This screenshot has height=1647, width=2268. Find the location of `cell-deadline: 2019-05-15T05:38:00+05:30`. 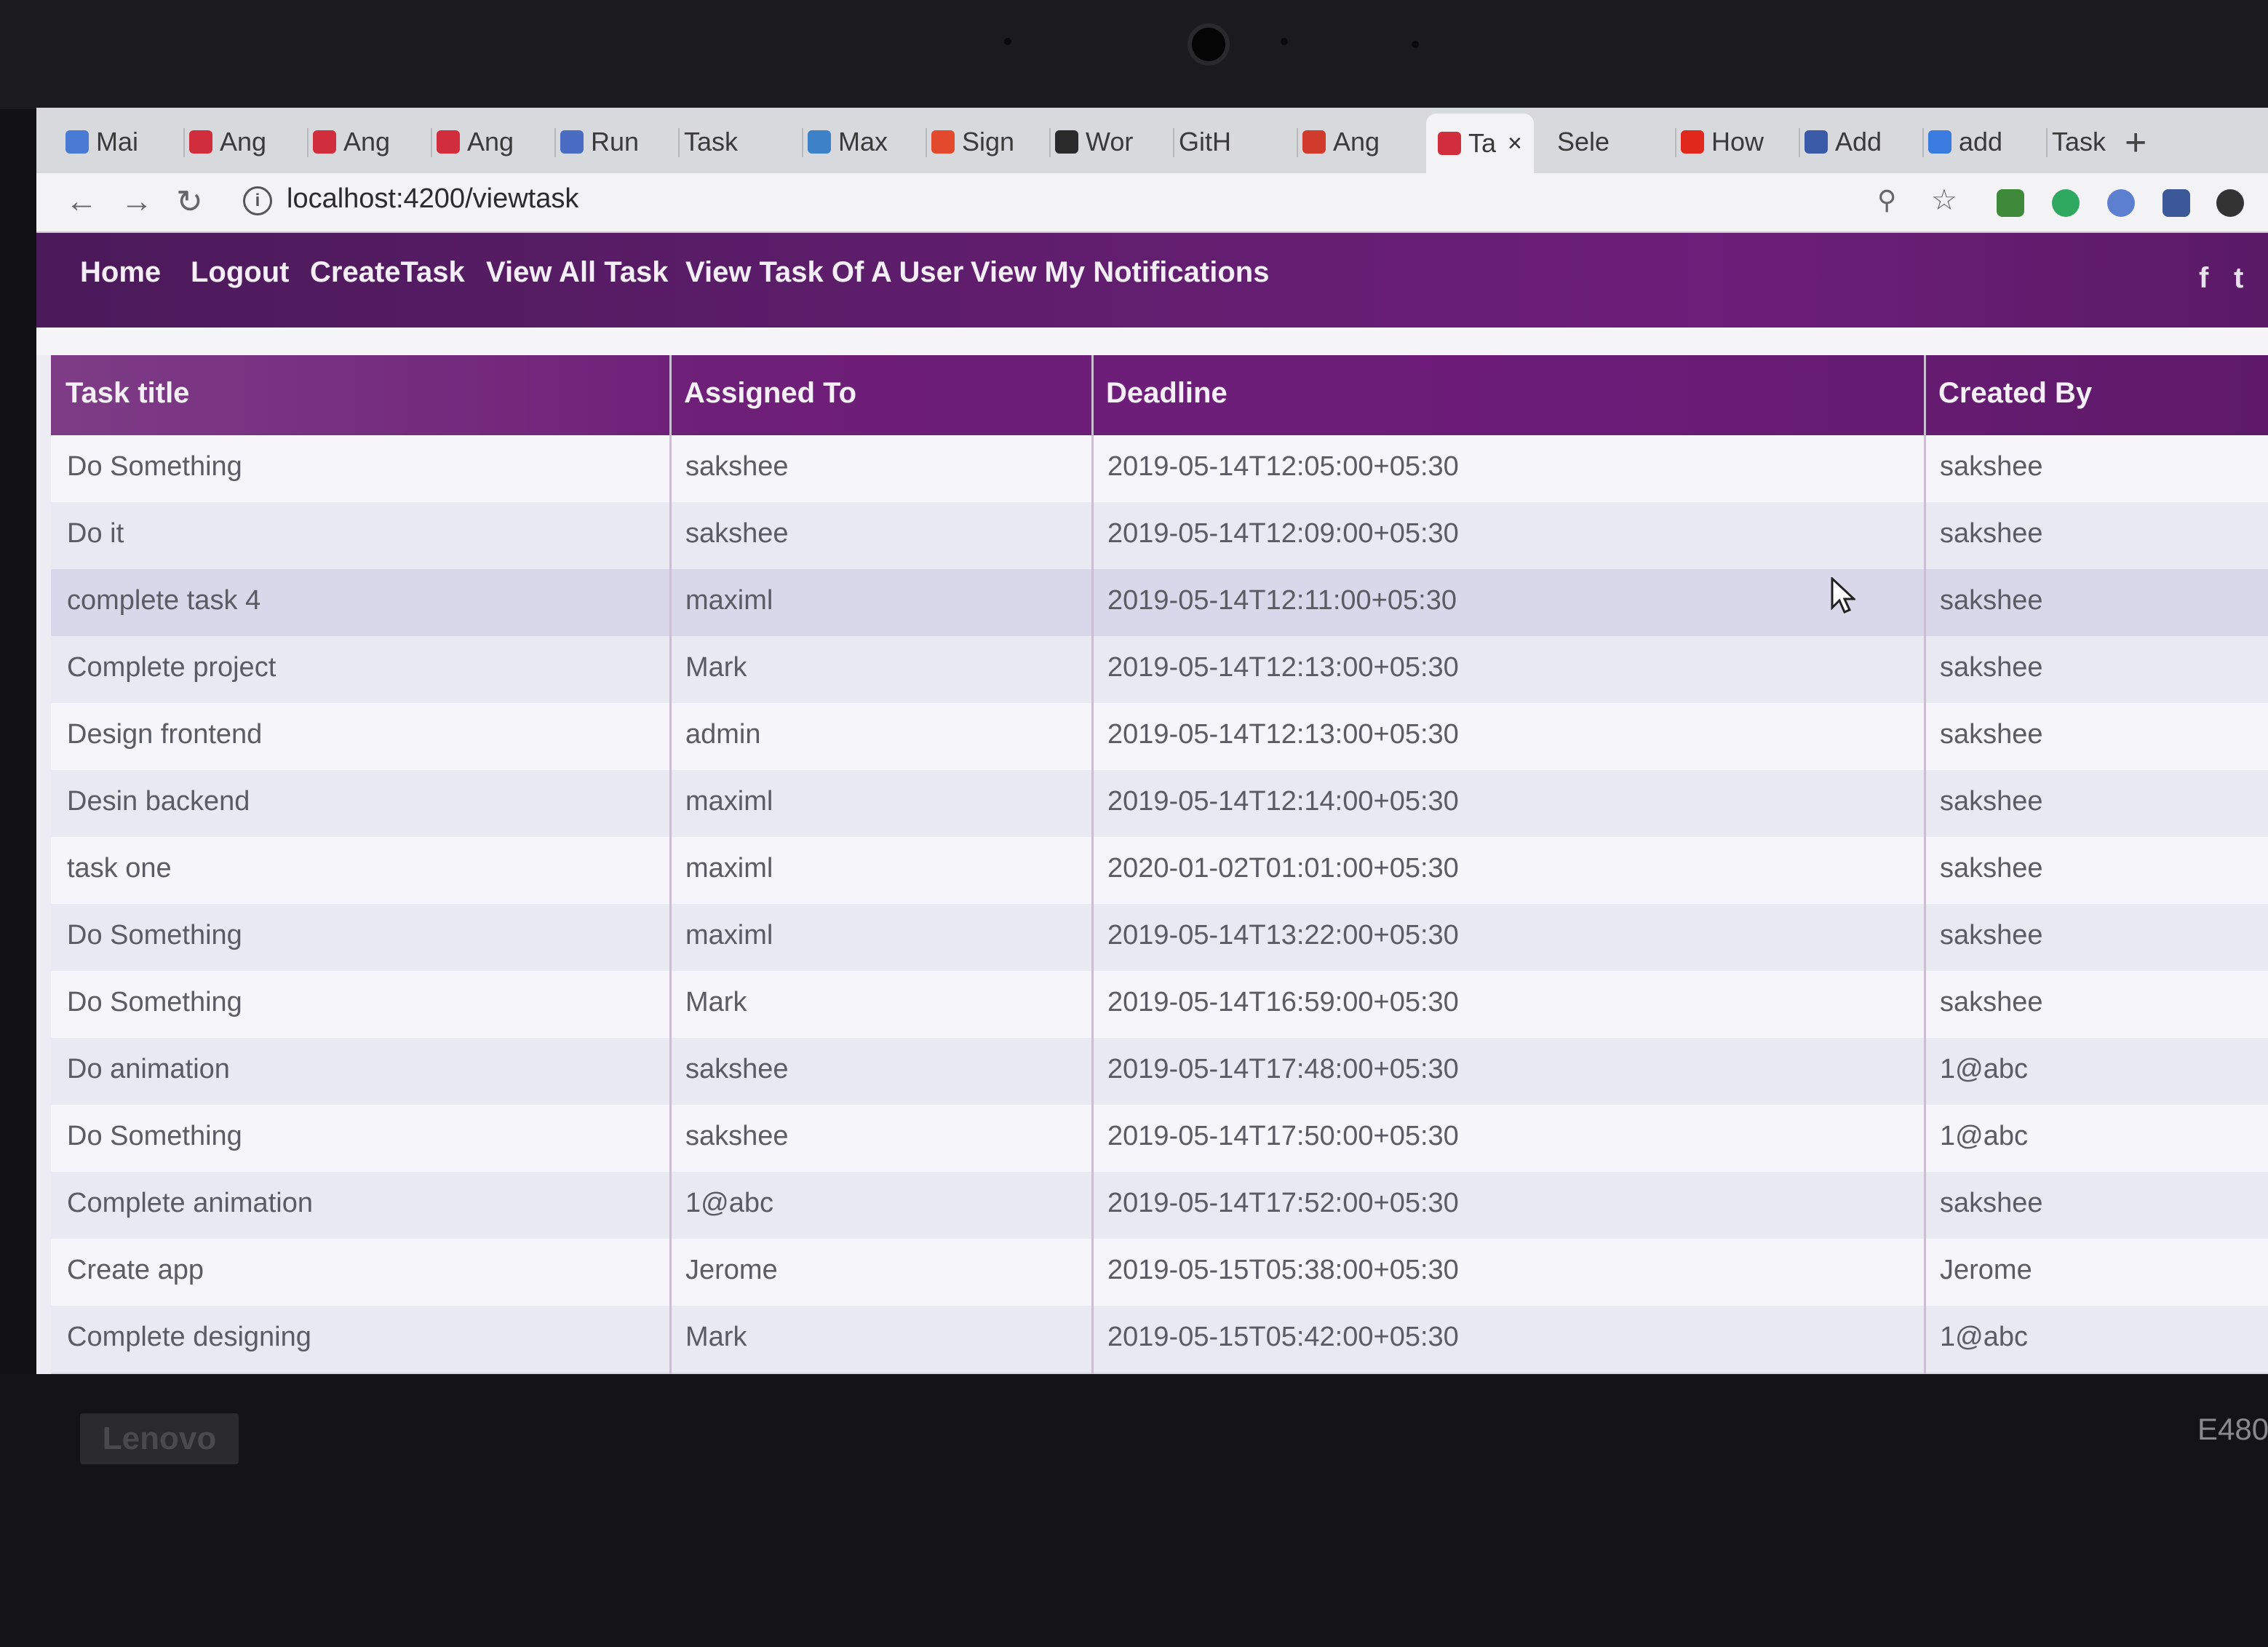

cell-deadline: 2019-05-15T05:38:00+05:30 is located at coordinates (1283, 1270).